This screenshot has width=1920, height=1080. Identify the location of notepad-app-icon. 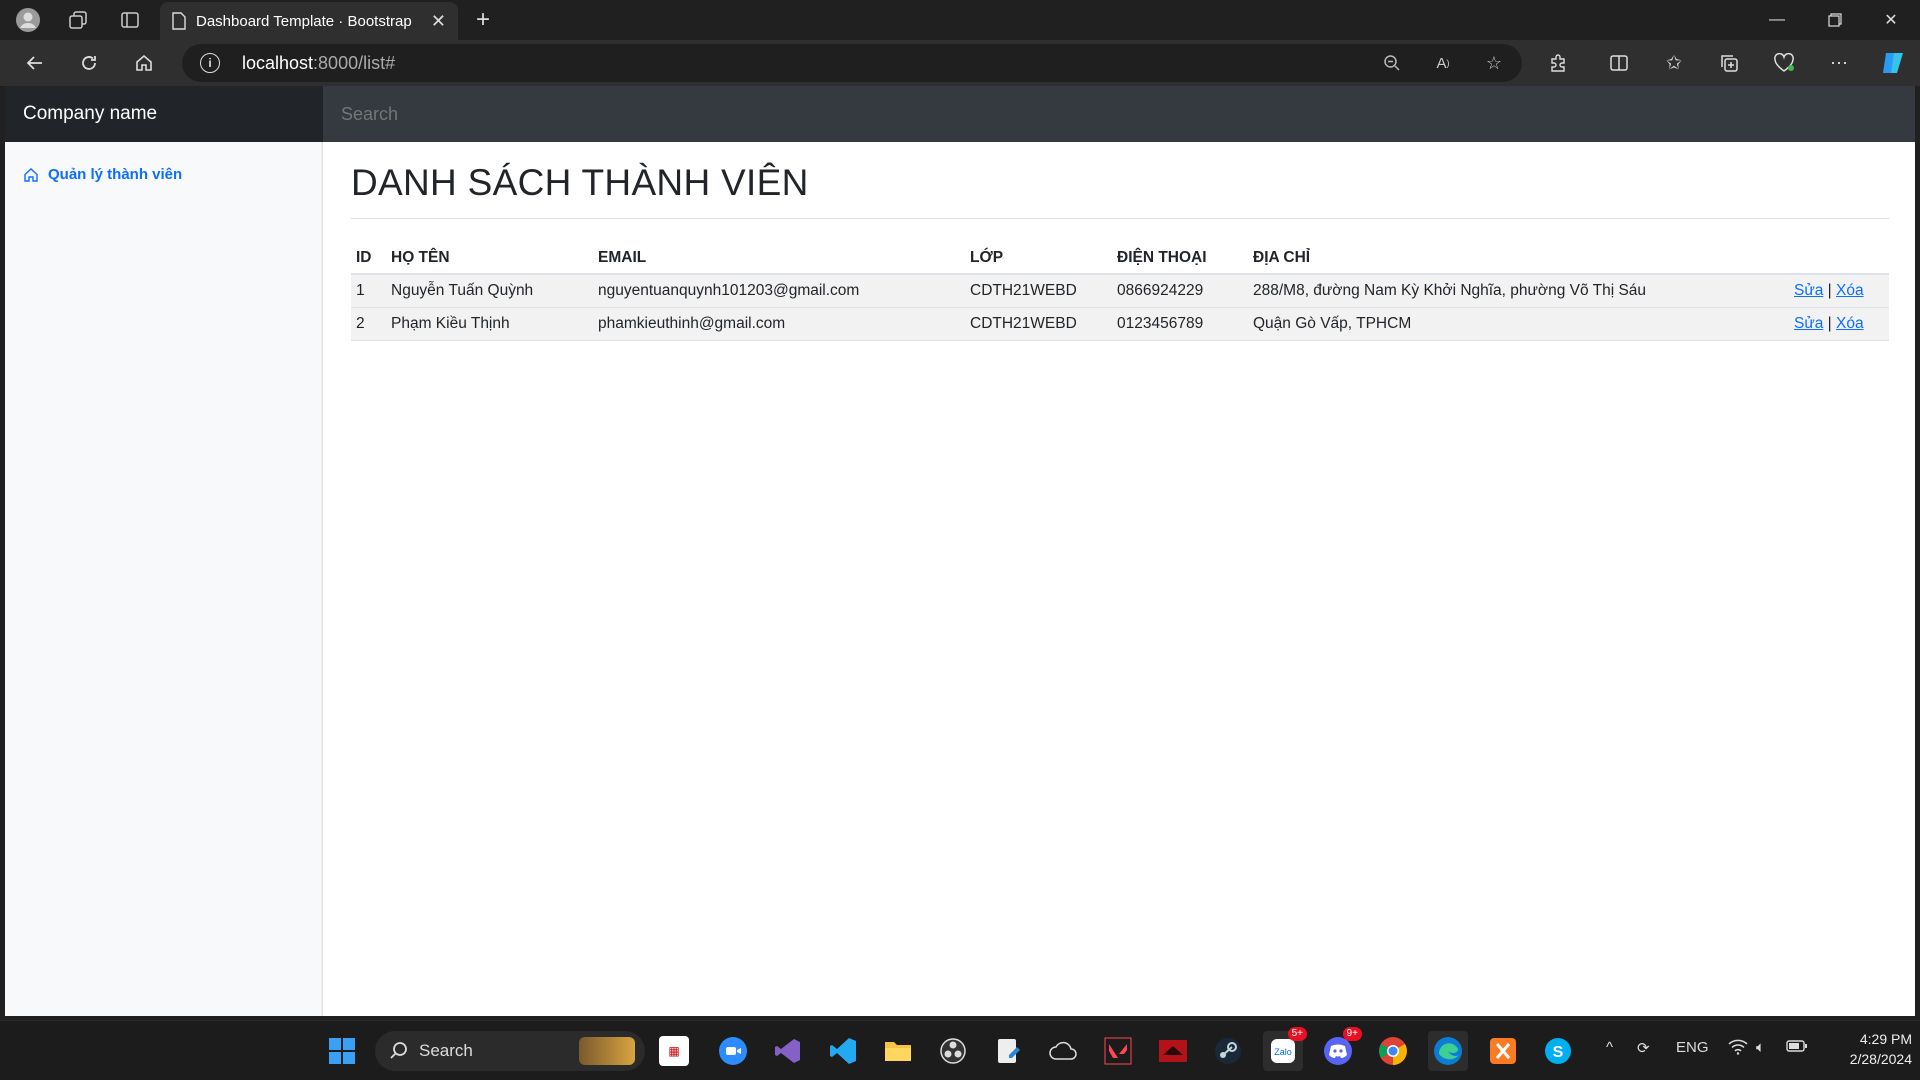
(1008, 1051).